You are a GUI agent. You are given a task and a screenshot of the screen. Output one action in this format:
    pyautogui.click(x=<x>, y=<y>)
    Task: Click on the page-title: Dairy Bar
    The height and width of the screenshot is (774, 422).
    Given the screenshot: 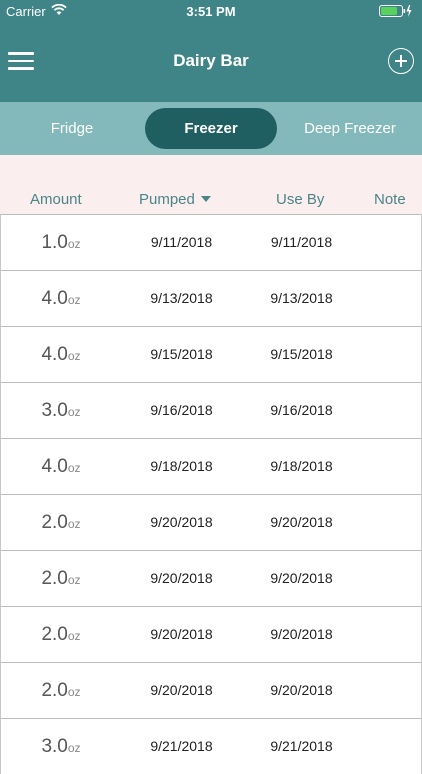 What is the action you would take?
    pyautogui.click(x=211, y=60)
    